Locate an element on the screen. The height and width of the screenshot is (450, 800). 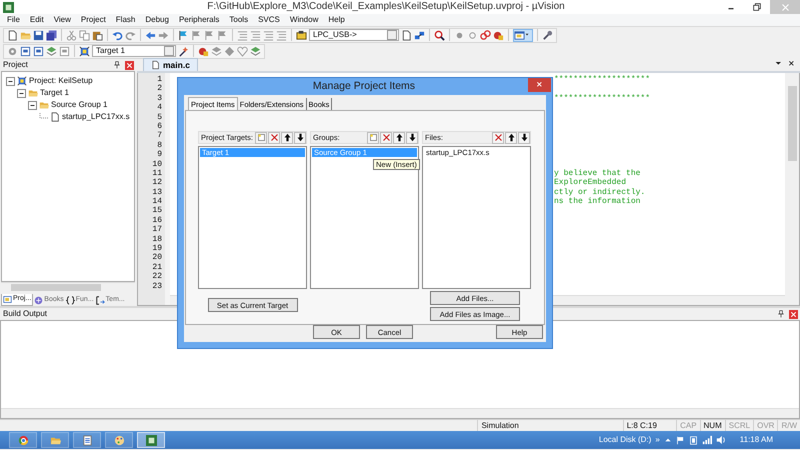
tree-item: Source Group 1 is located at coordinates (79, 105).